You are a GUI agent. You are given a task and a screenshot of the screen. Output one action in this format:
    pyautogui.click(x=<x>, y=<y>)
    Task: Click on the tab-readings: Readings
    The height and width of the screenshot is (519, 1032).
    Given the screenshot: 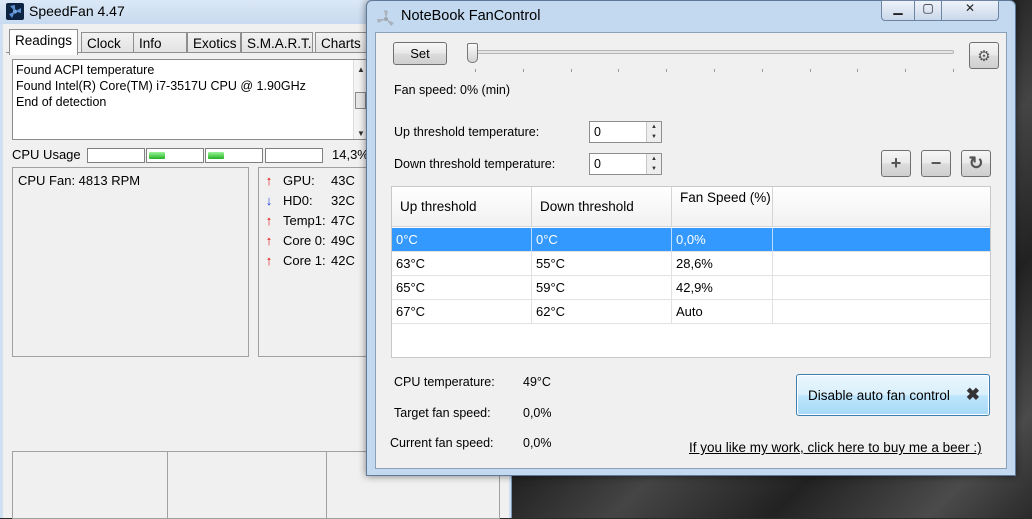 What is the action you would take?
    pyautogui.click(x=44, y=42)
    